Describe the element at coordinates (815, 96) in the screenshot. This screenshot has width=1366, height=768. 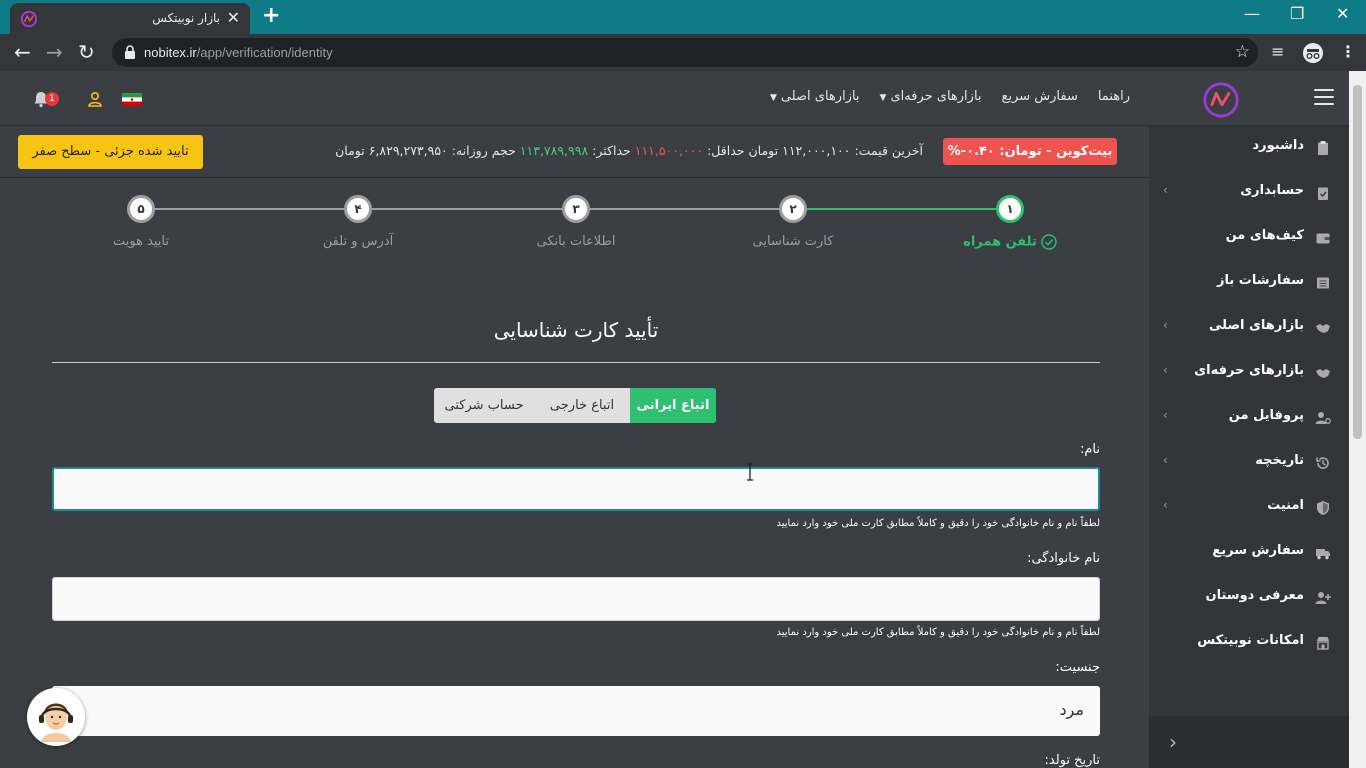
I see `nav-main-markets: بازارهای اصلی▼` at that location.